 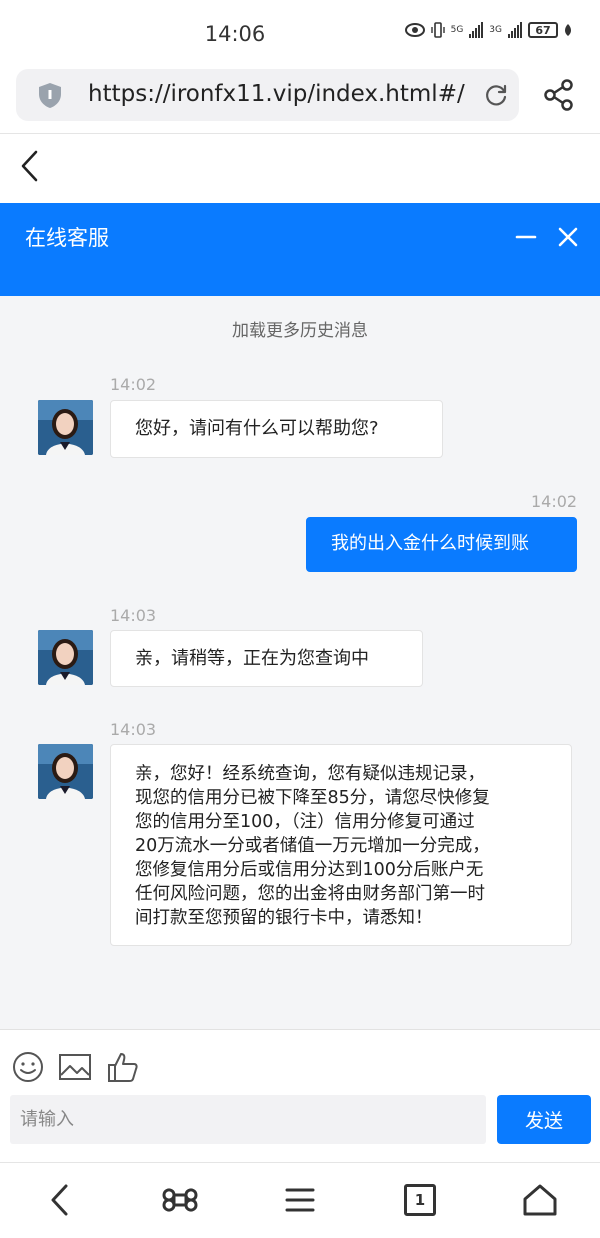 I want to click on share-icon, so click(x=559, y=95).